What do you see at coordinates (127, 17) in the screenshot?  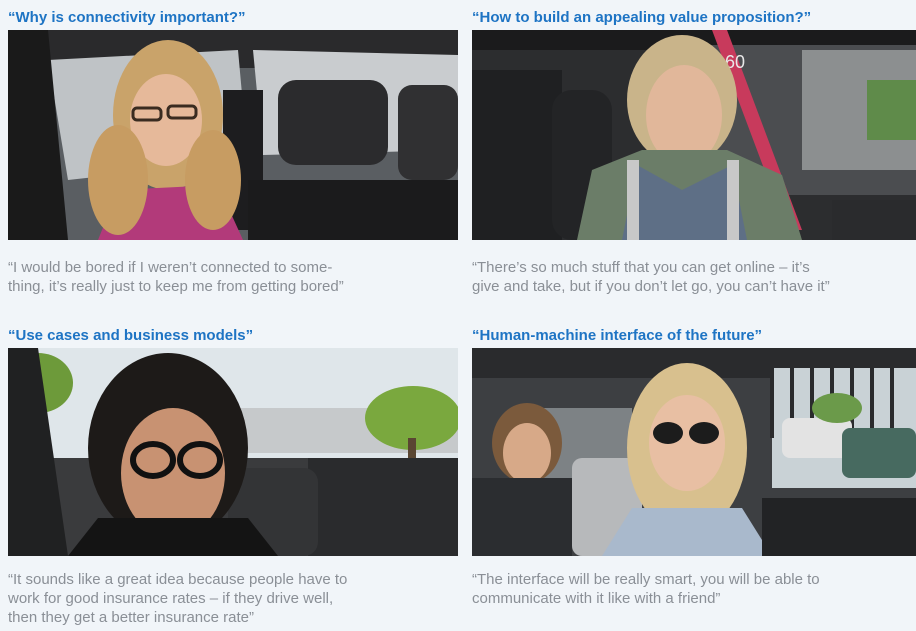 I see `panel-heading: “Why is connectivity important?”` at bounding box center [127, 17].